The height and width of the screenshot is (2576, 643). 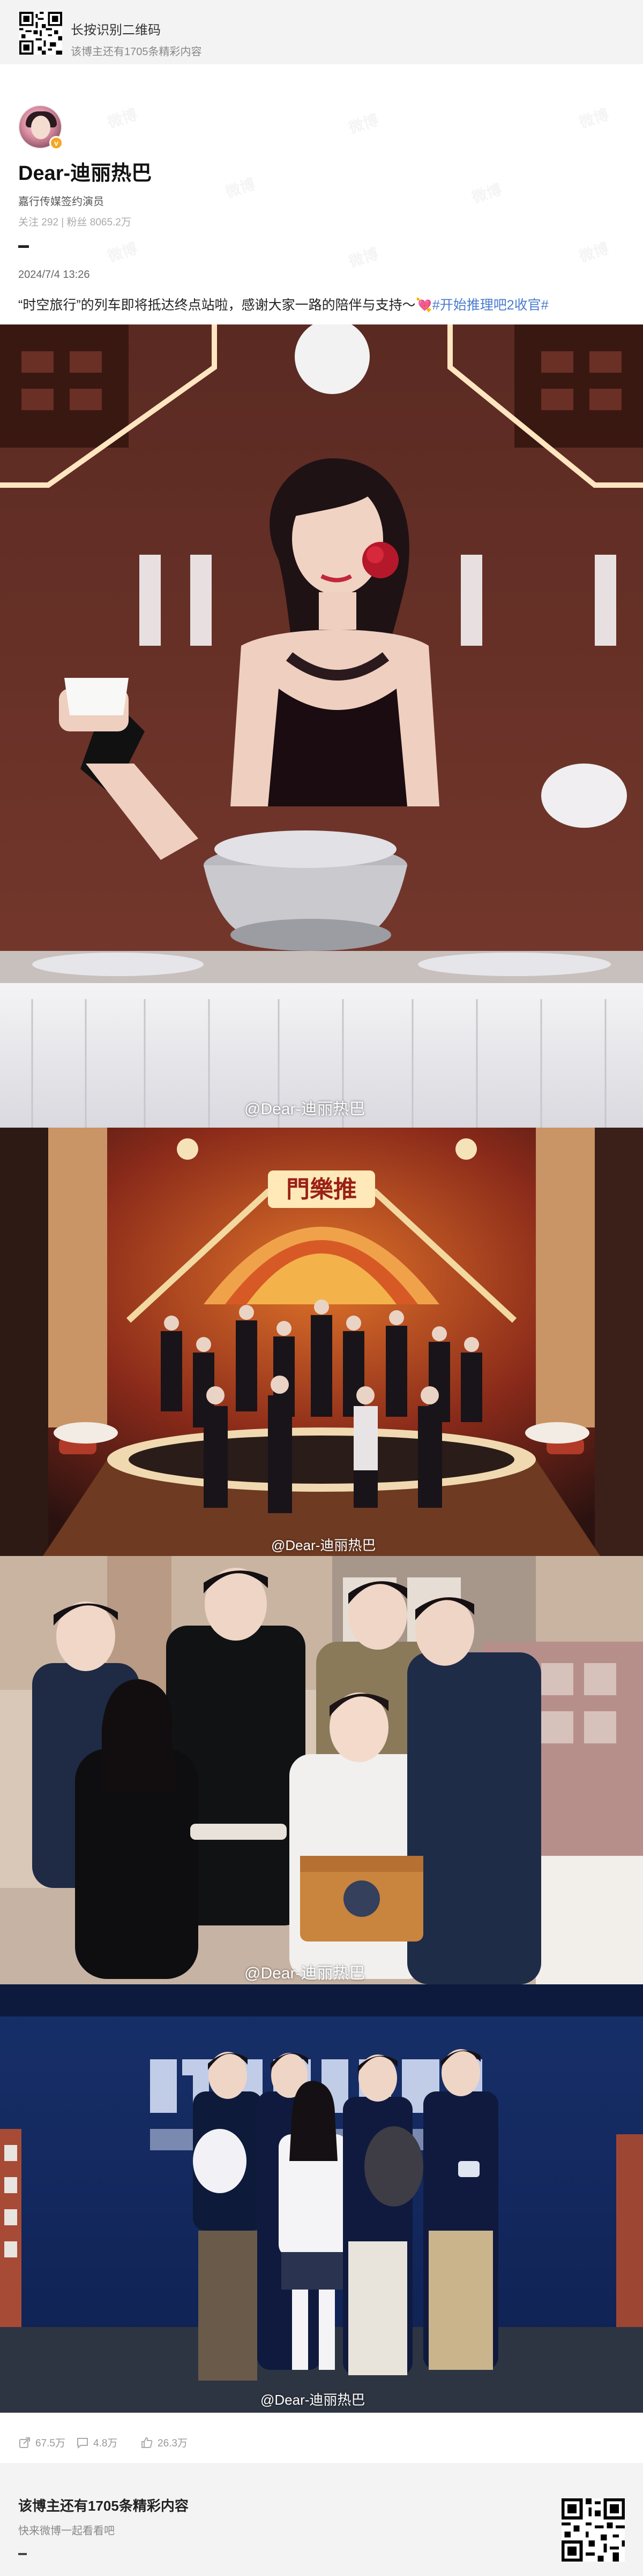 What do you see at coordinates (85, 171) in the screenshot?
I see `user-name: Dear-迪丽热巴` at bounding box center [85, 171].